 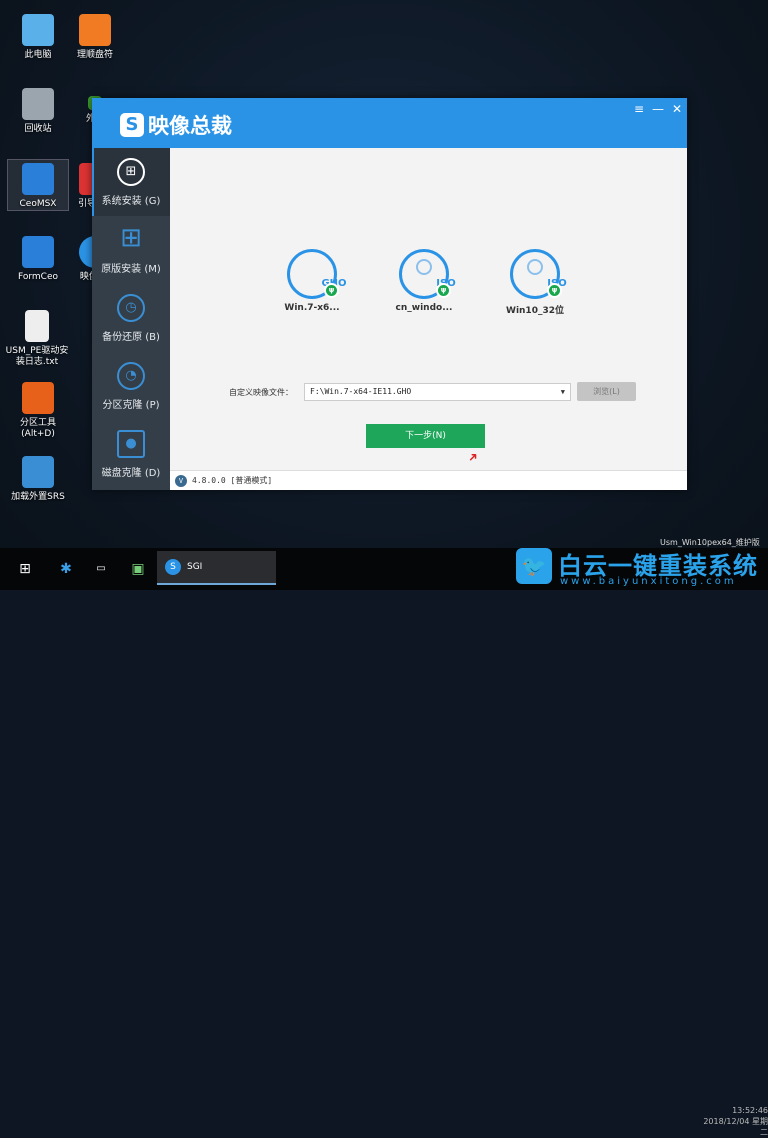 I want to click on taskbar-app-label: SGI, so click(x=195, y=567).